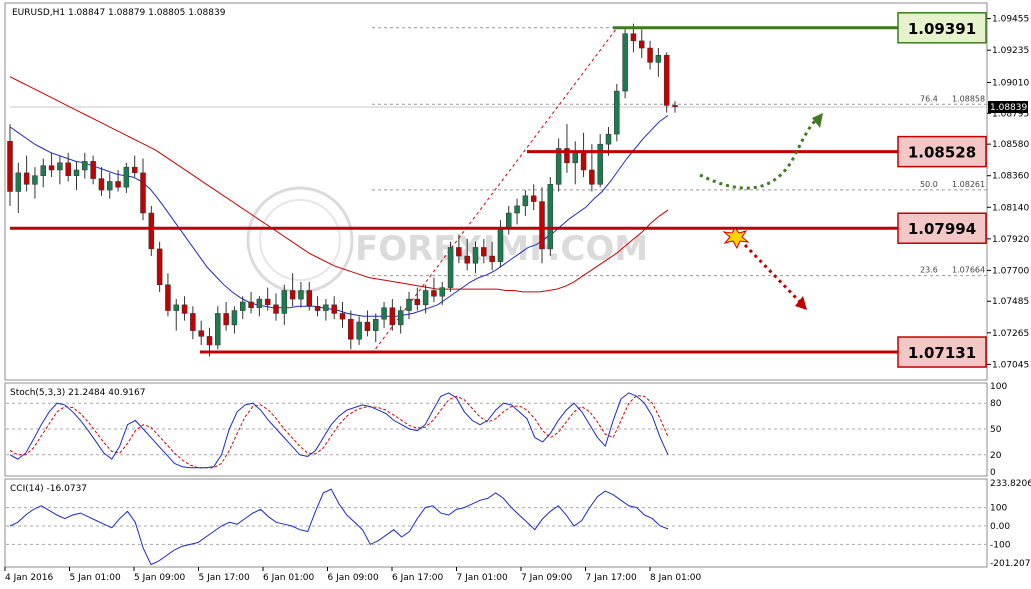 Image resolution: width=1031 pixels, height=589 pixels. What do you see at coordinates (29, 578) in the screenshot?
I see `time-tick-label: 4 Jan 2016` at bounding box center [29, 578].